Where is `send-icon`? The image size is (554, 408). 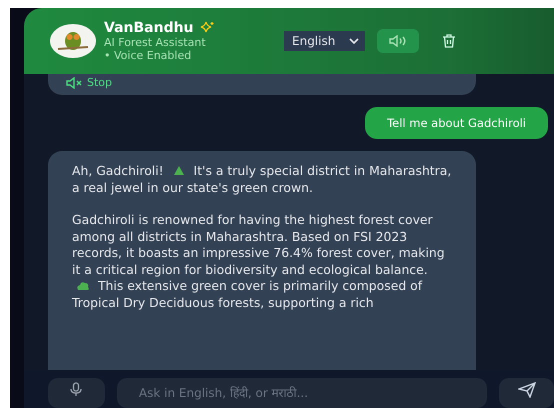
send-icon is located at coordinates (527, 390).